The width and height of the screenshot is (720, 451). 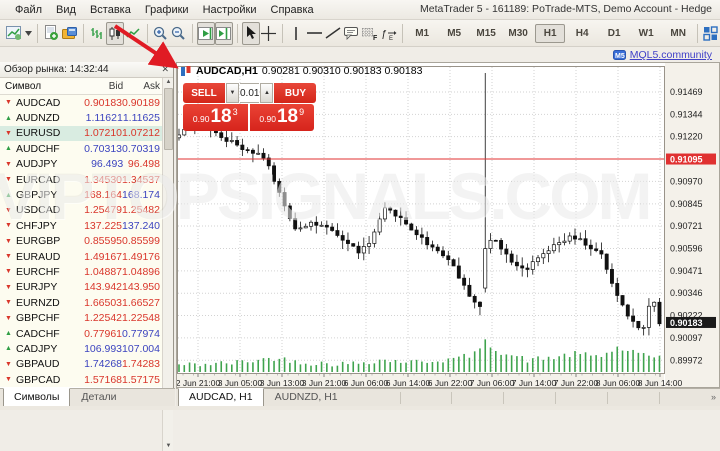 I want to click on market-watch-row-GBPCAD: ▼ GBPCAD 1.57168 1.57175, so click(x=81, y=380).